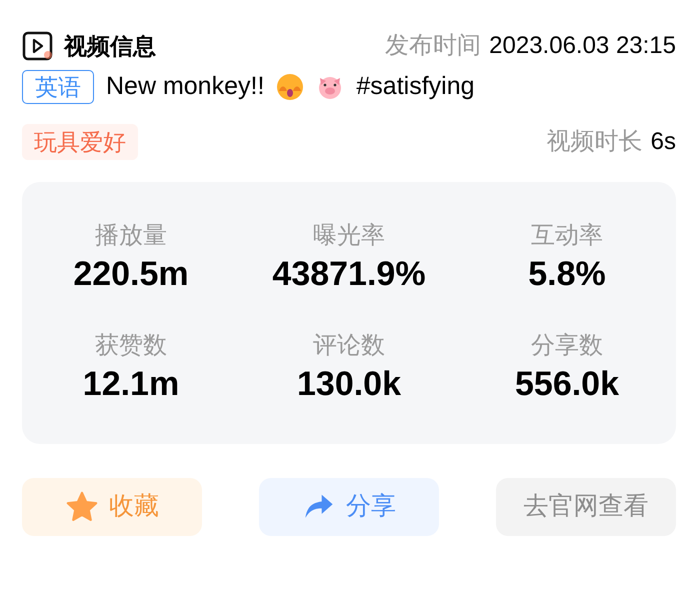  What do you see at coordinates (567, 384) in the screenshot?
I see `stat-value: 556.0k` at bounding box center [567, 384].